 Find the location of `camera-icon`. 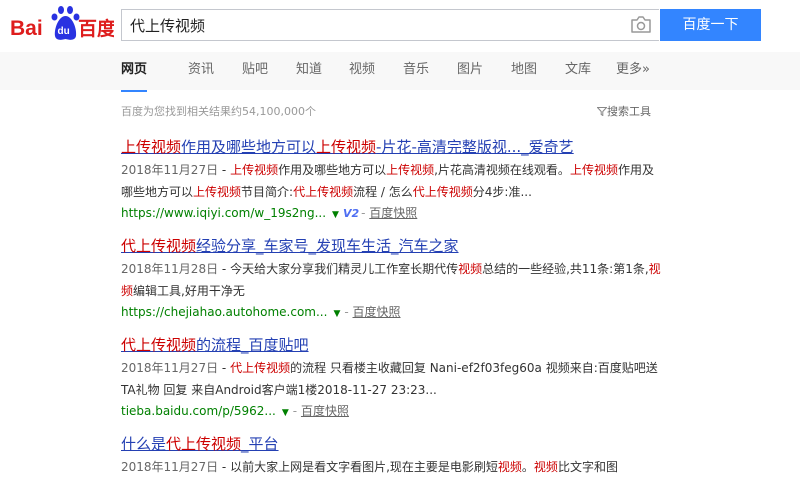

camera-icon is located at coordinates (641, 25).